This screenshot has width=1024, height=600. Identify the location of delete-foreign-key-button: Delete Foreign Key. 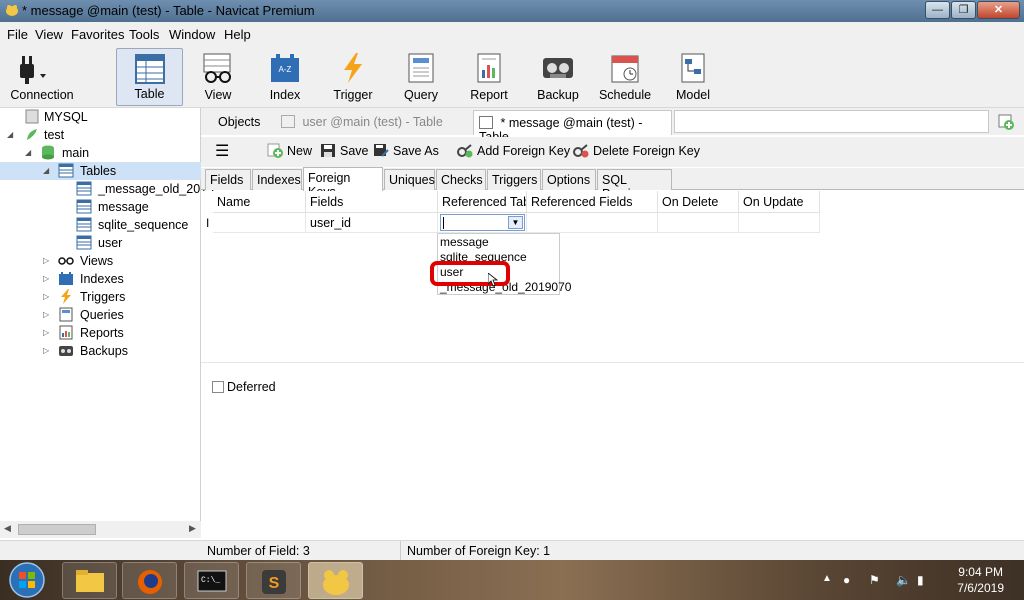
(636, 152).